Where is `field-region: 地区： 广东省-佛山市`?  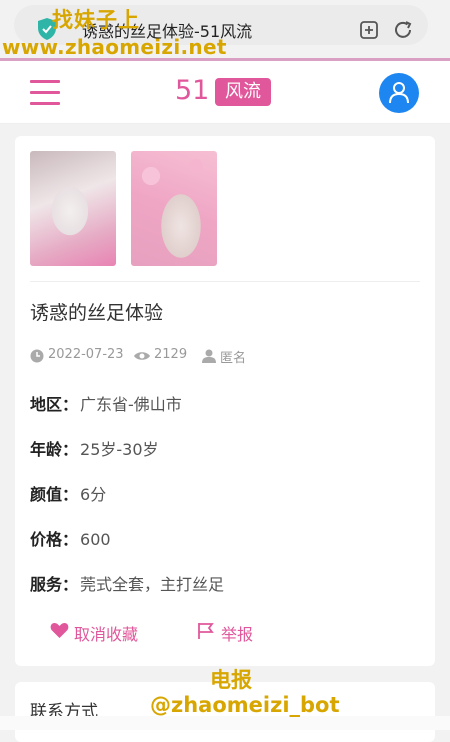 field-region: 地区： 广东省-佛山市 is located at coordinates (106, 403).